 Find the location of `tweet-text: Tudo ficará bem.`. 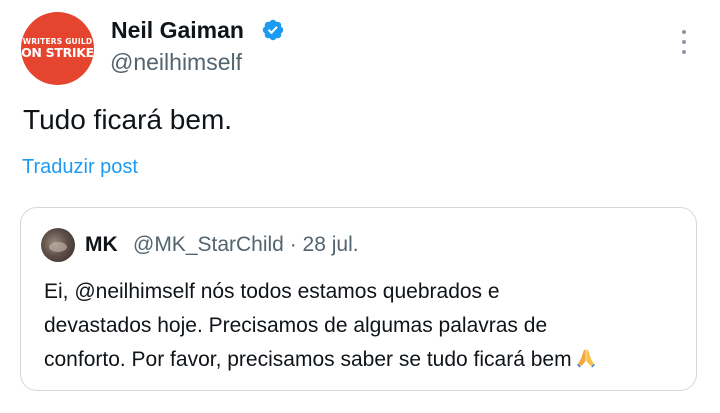

tweet-text: Tudo ficará bem. is located at coordinates (128, 119).